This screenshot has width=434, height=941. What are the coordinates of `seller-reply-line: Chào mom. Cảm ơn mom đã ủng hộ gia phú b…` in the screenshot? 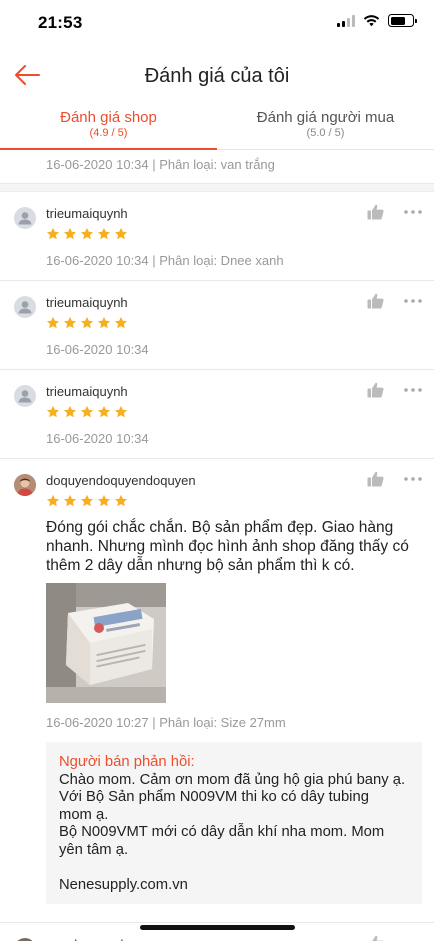 It's located at (232, 779).